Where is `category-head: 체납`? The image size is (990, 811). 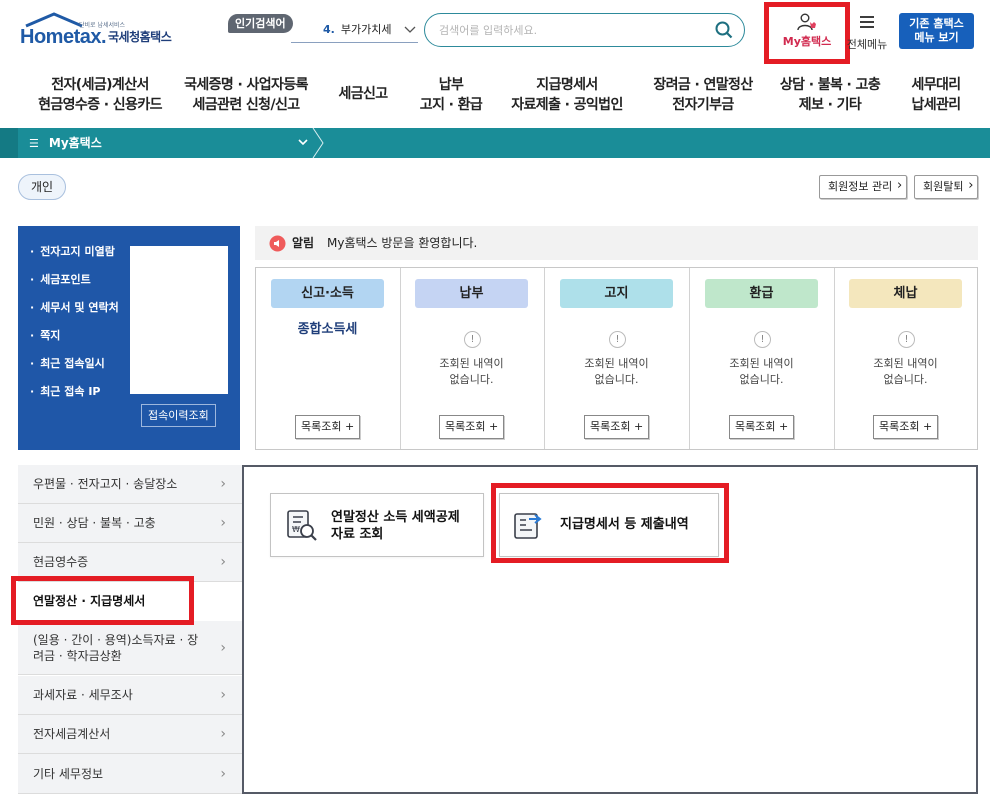
category-head: 체납 is located at coordinates (905, 293).